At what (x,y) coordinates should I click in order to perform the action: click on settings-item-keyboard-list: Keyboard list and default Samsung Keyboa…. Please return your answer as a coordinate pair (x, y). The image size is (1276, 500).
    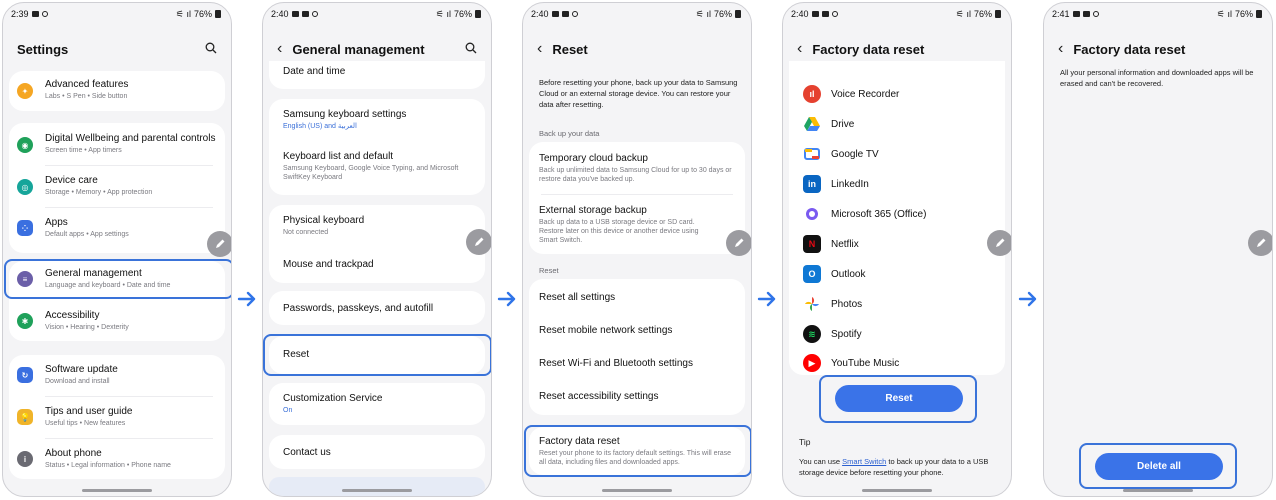
    Looking at the image, I should click on (379, 166).